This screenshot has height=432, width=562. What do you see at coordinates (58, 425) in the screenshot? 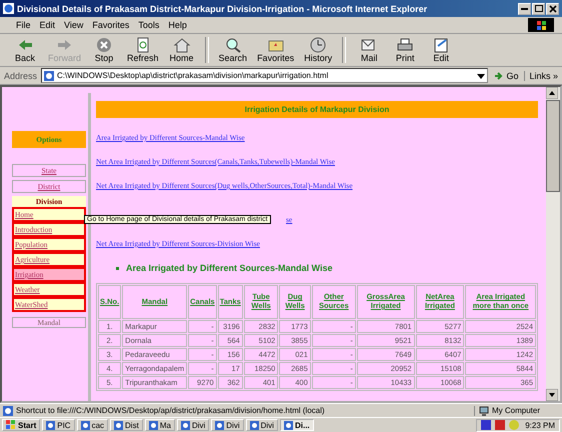
I see `taskbar-button: PIC` at bounding box center [58, 425].